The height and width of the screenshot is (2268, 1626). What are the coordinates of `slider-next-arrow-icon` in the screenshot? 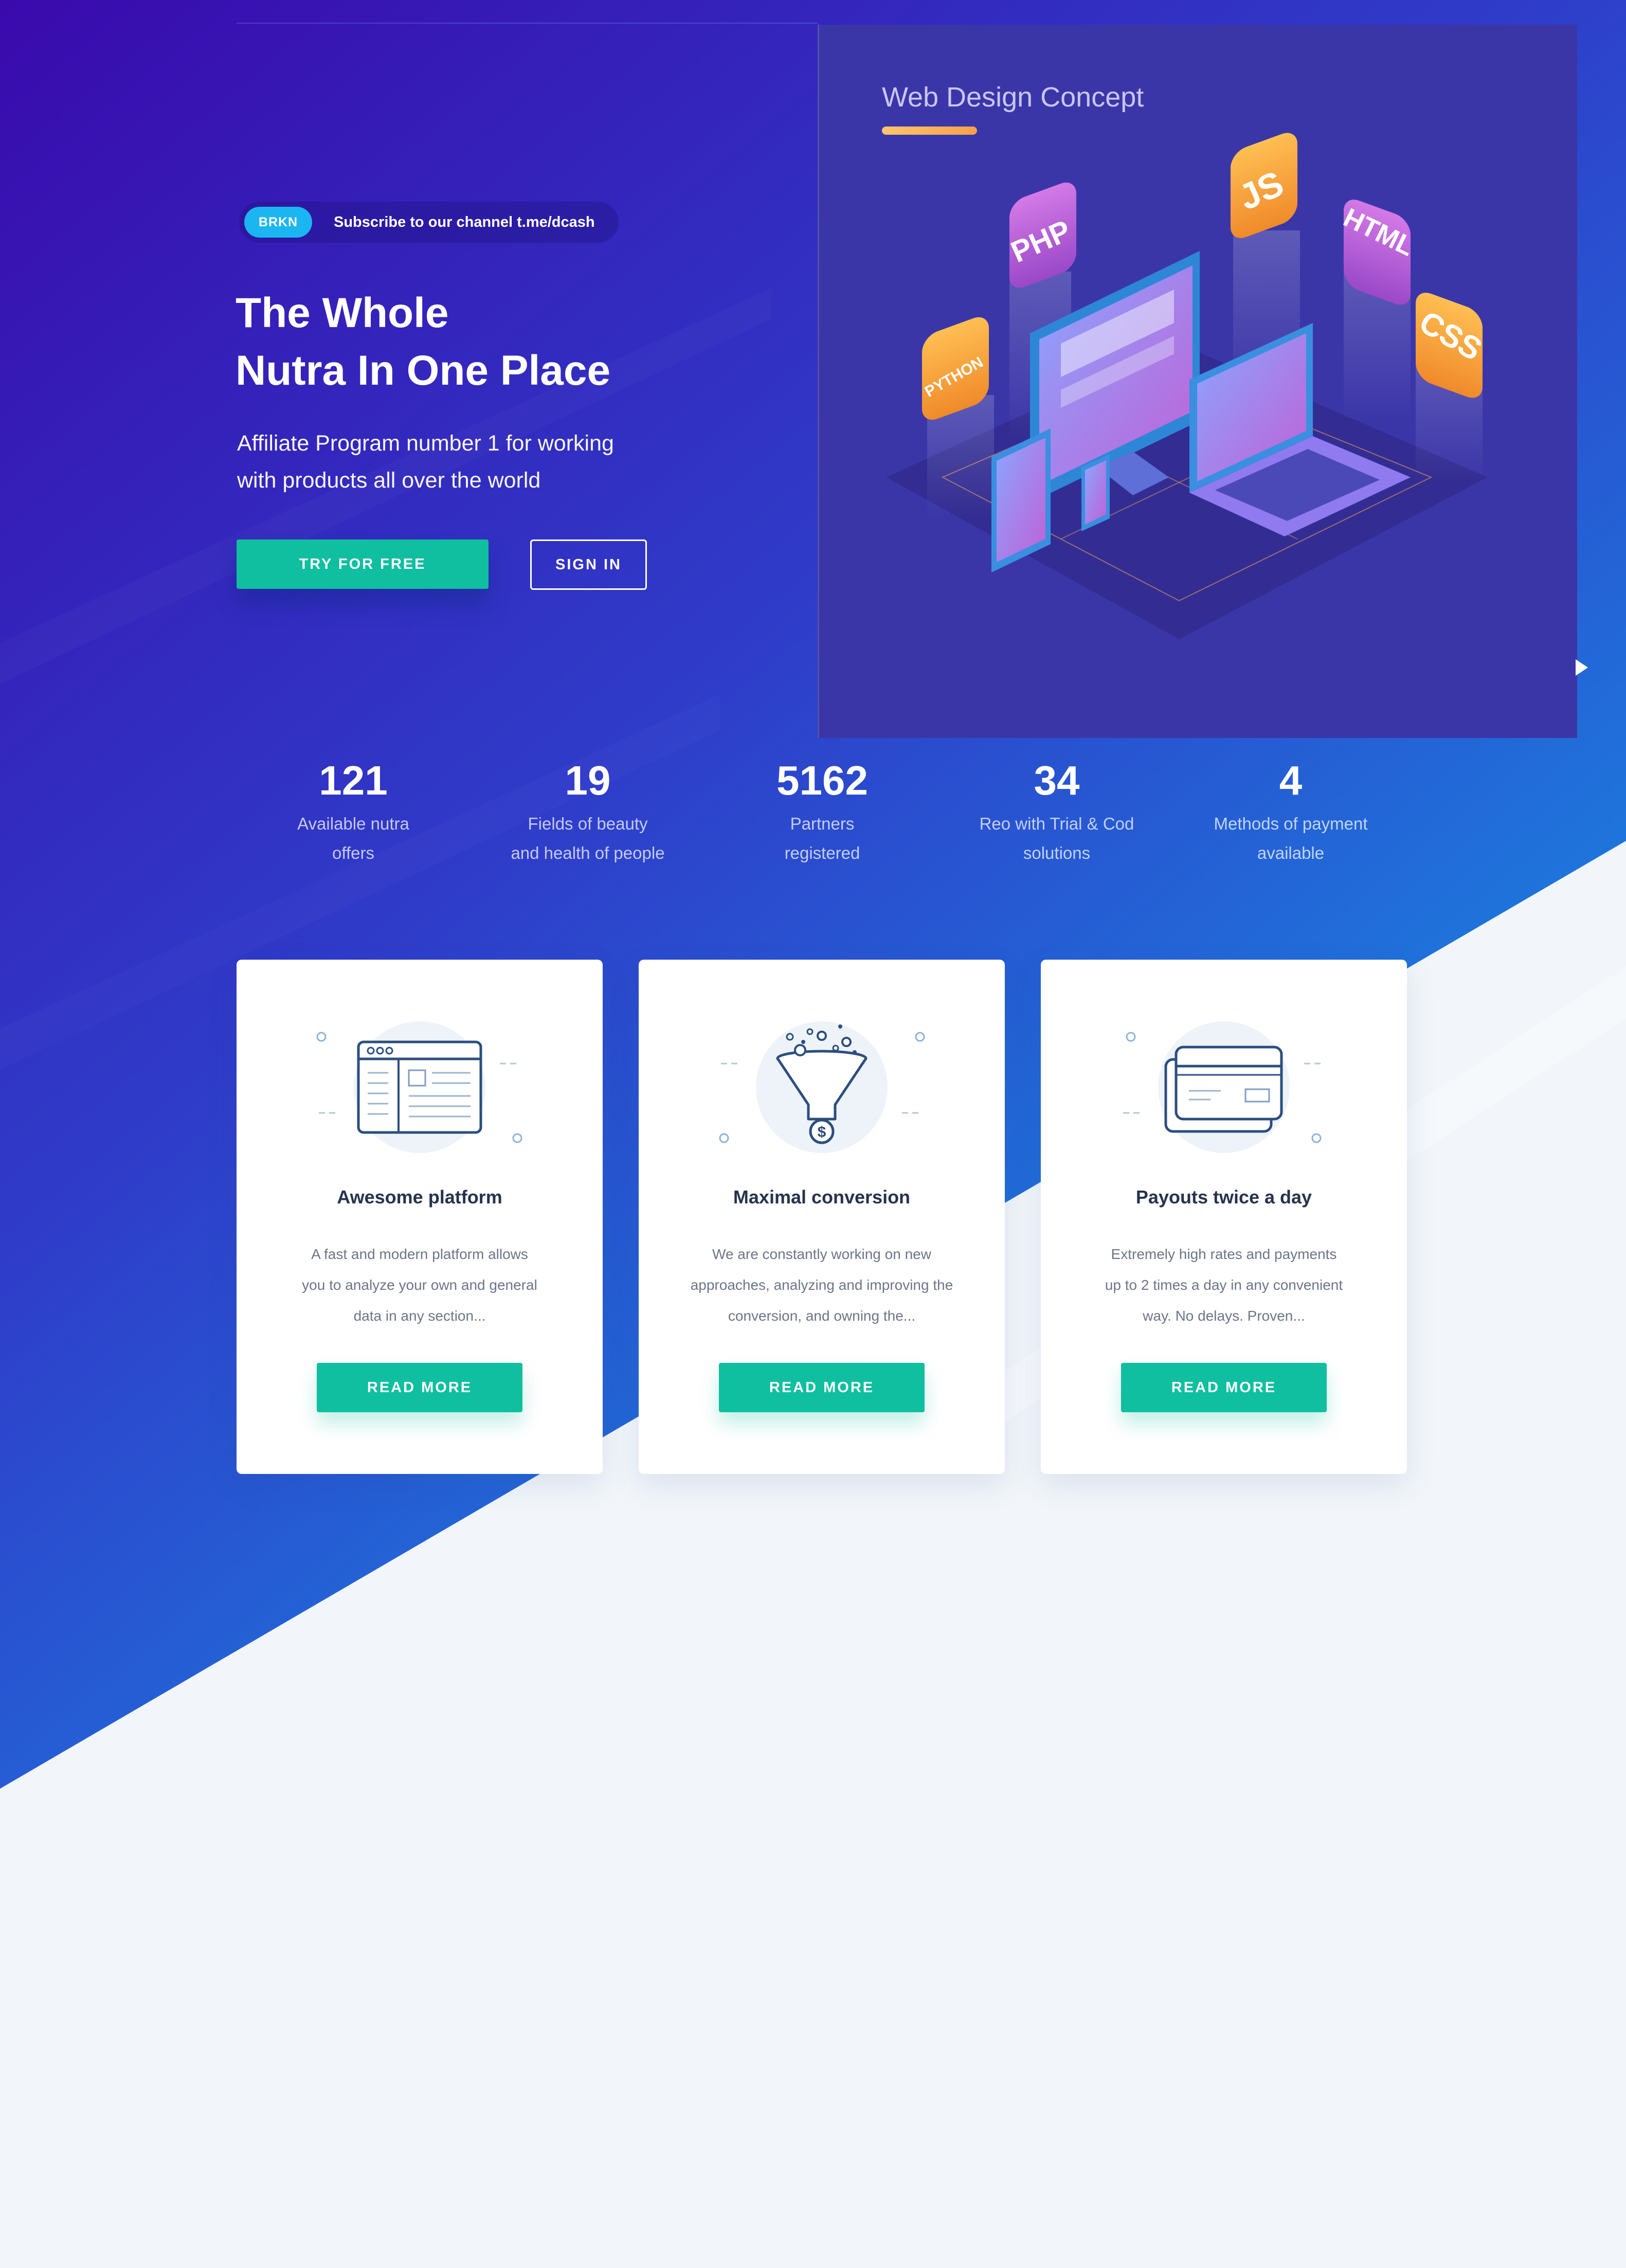 It's located at (1582, 667).